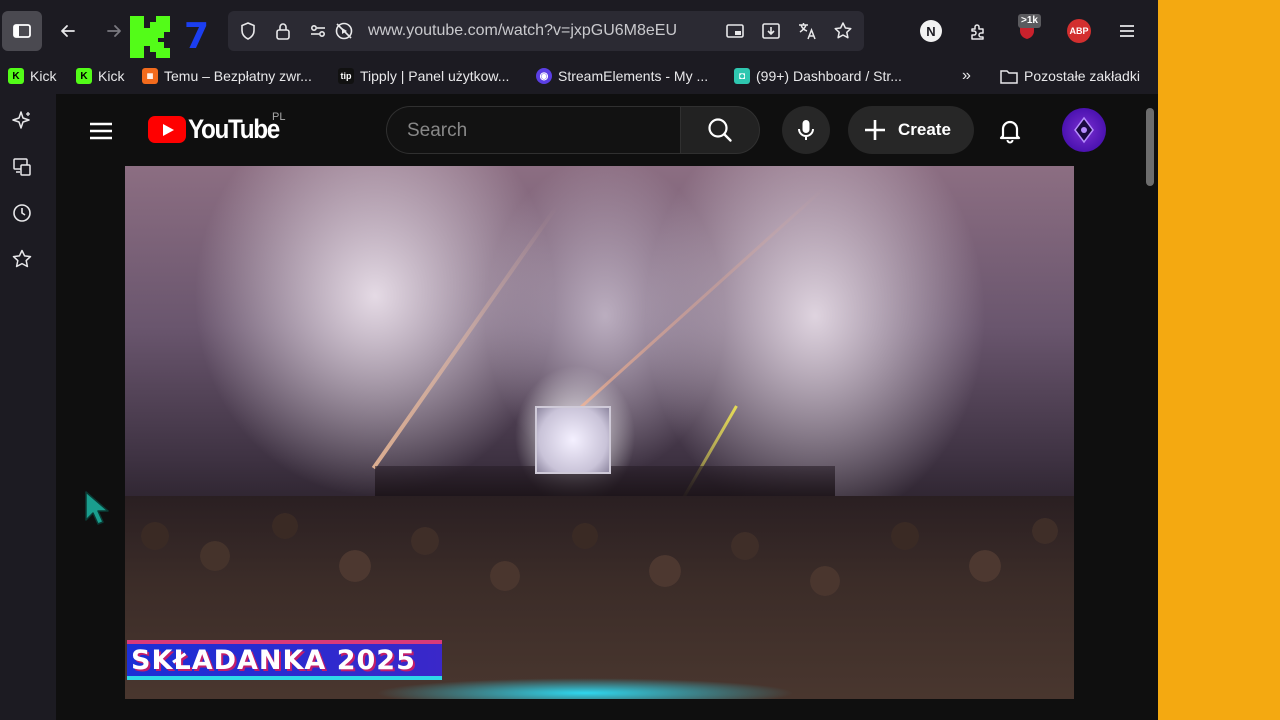 This screenshot has width=1280, height=720. I want to click on forward-button, so click(114, 31).